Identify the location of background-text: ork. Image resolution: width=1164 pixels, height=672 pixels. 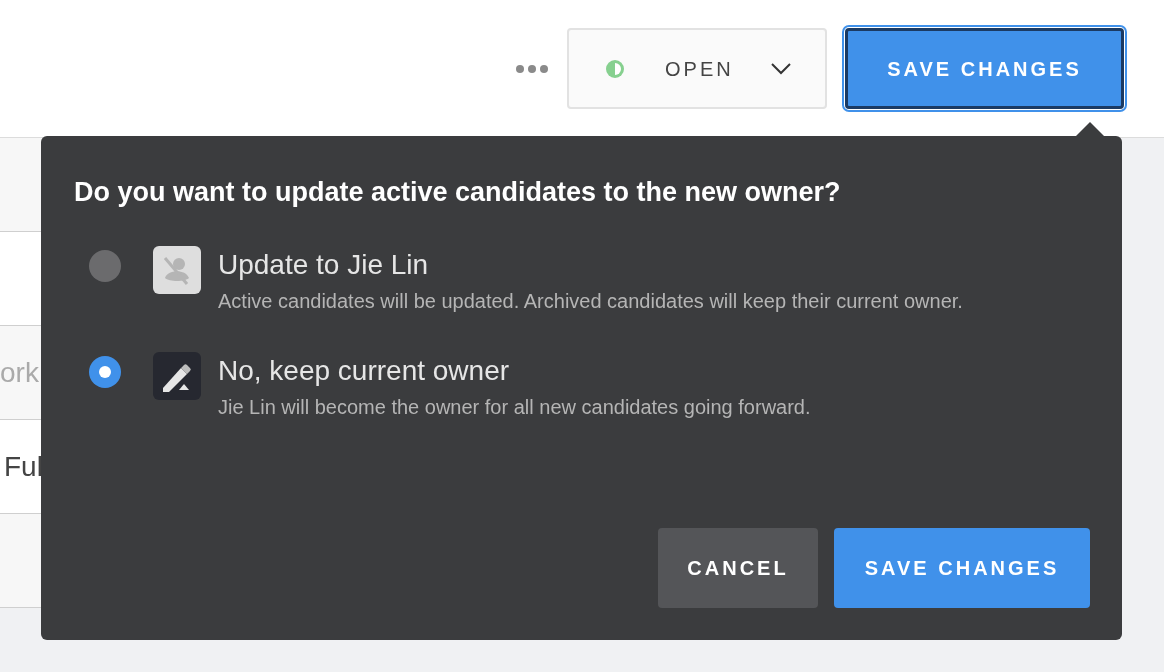
(19, 372).